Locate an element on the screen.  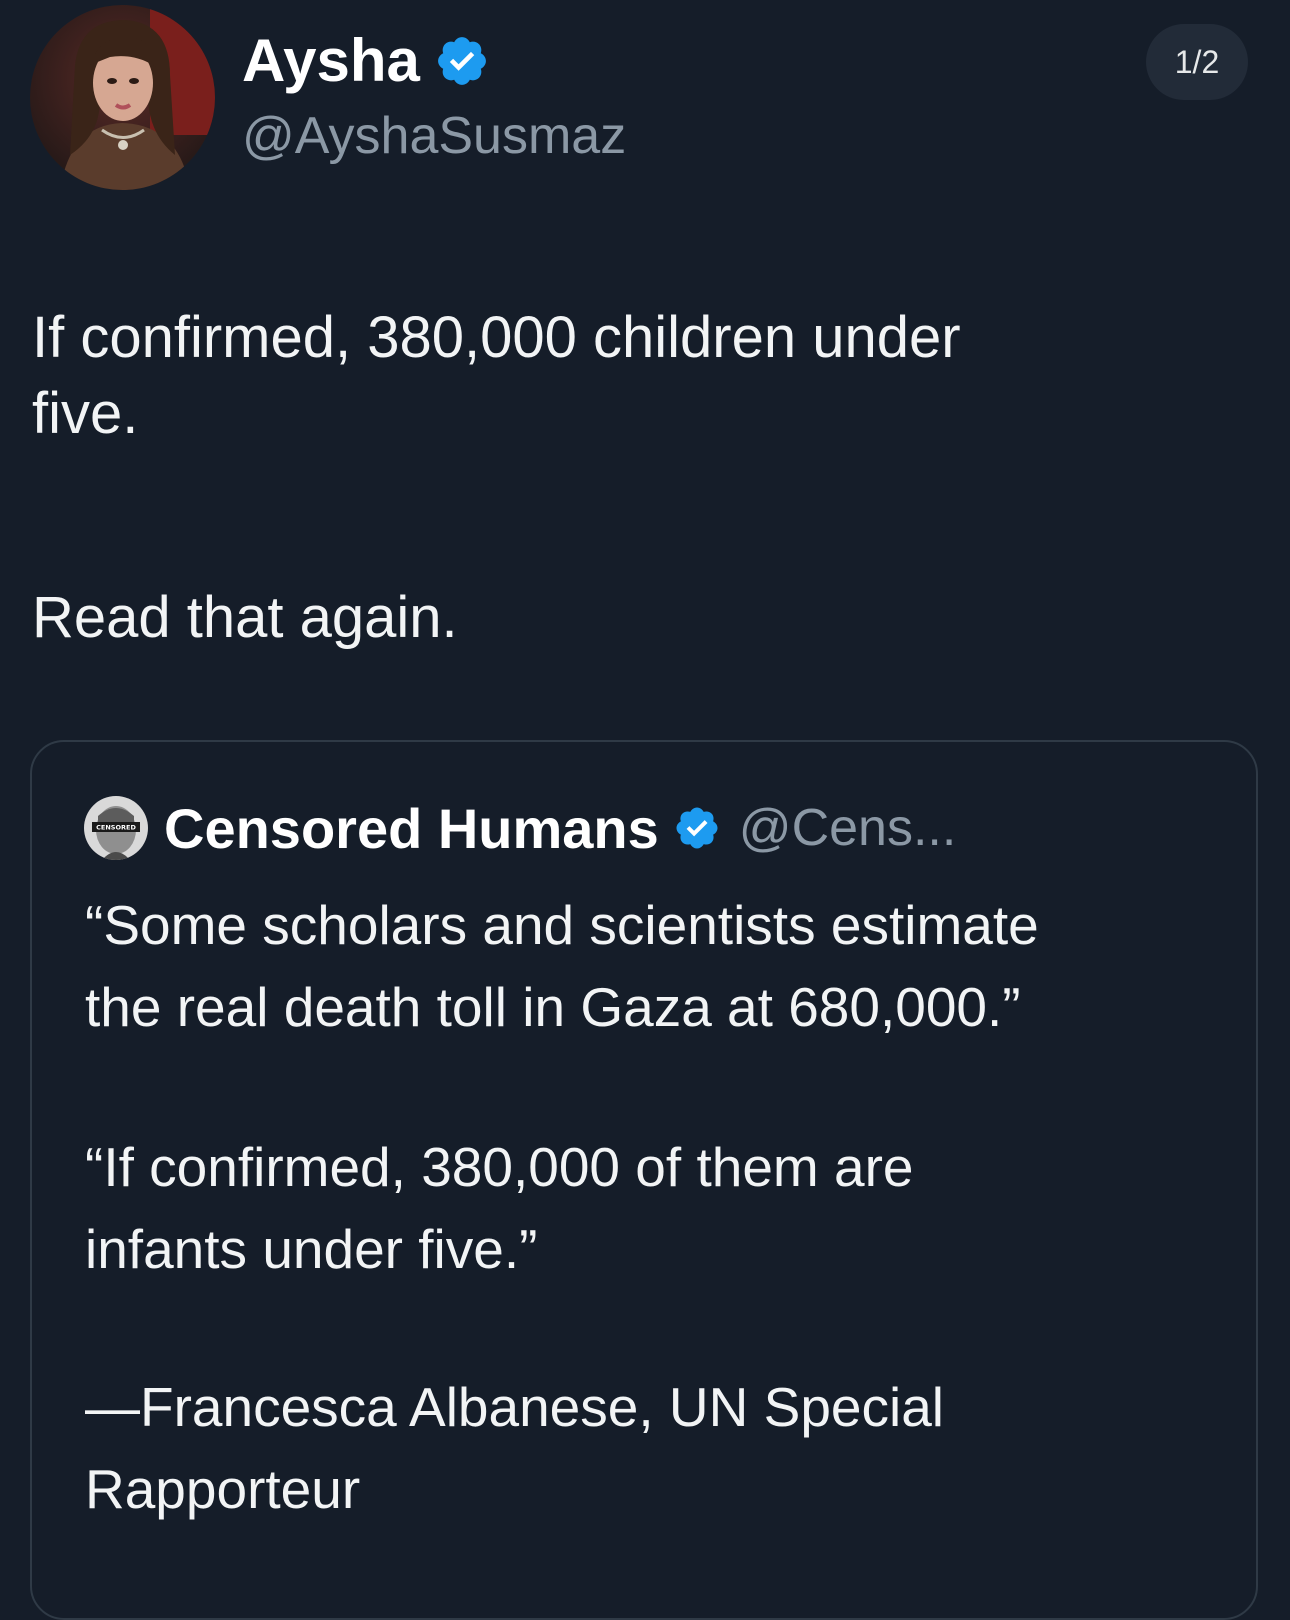
quoted-text-line: “If confirmed, 380,000 of them are is located at coordinates (499, 1167).